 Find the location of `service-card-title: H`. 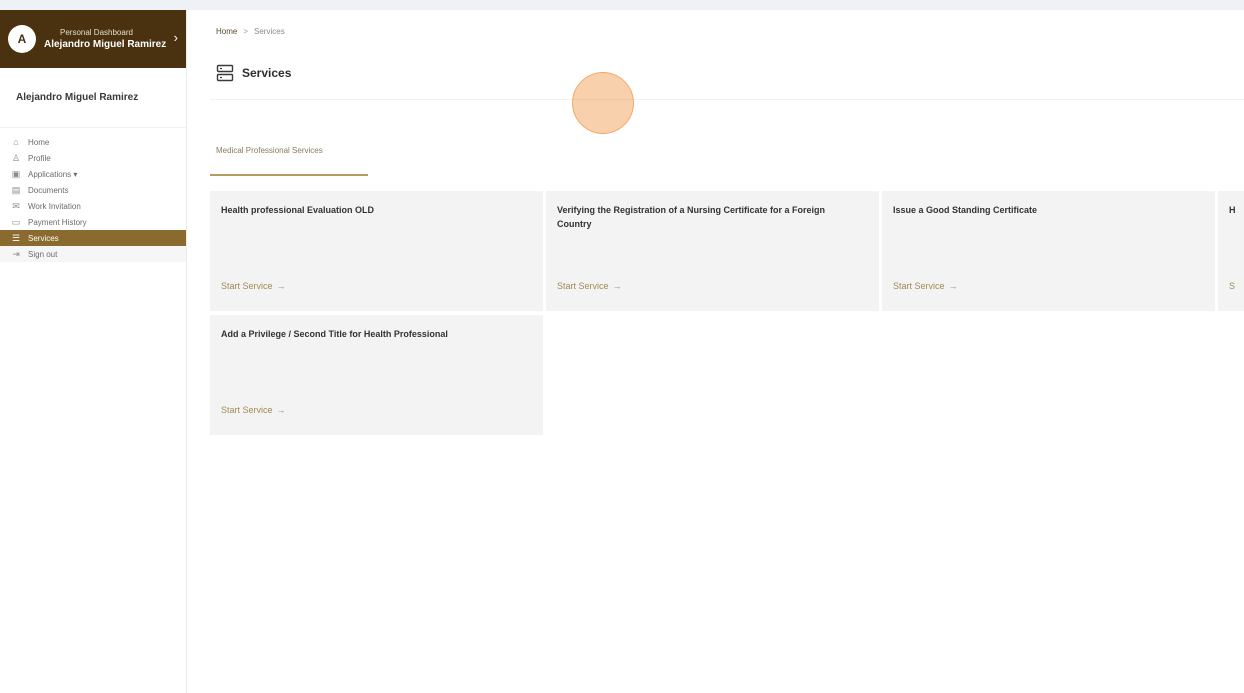

service-card-title: H is located at coordinates (1232, 210).